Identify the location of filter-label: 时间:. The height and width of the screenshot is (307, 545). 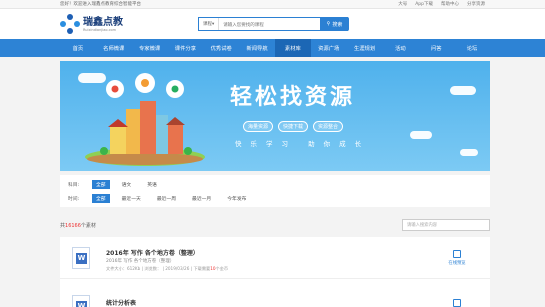
(74, 199).